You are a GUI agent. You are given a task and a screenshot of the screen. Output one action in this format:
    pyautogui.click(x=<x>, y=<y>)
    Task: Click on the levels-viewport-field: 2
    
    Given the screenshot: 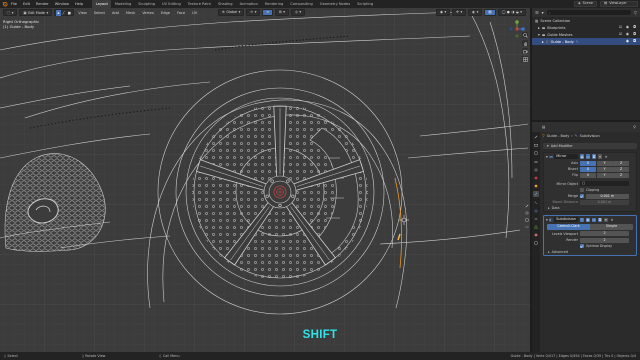 What is the action you would take?
    pyautogui.click(x=604, y=234)
    